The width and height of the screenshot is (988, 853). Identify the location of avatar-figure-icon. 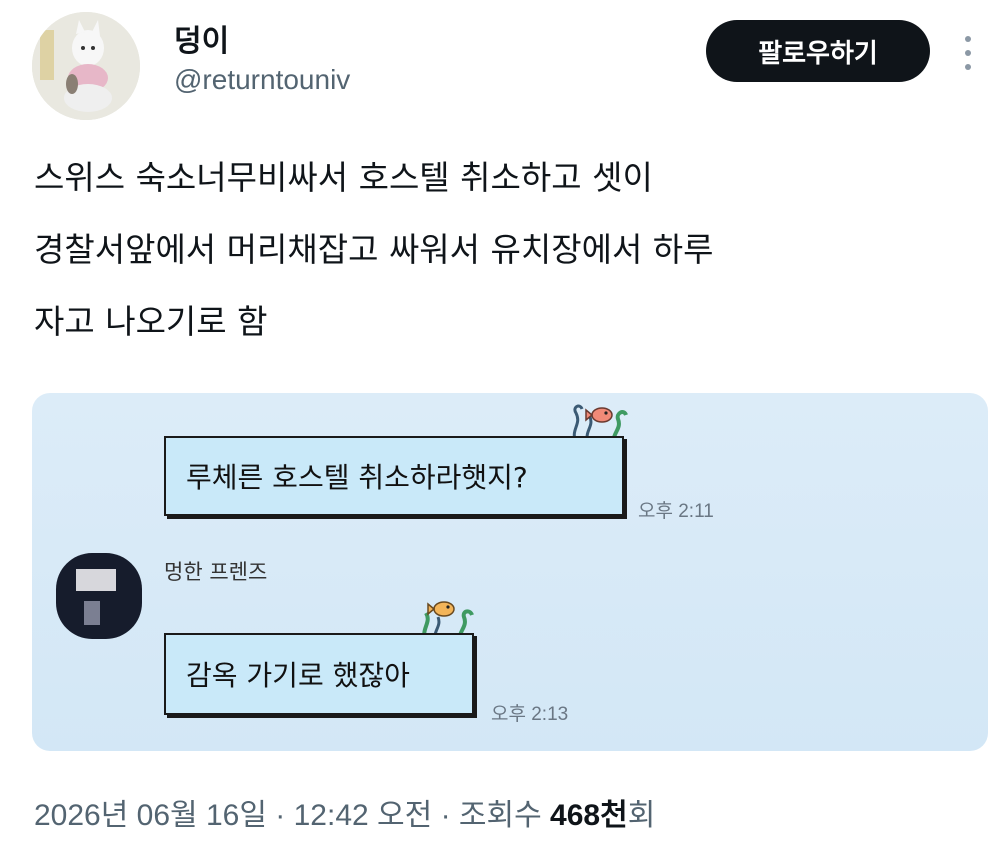
(86, 66).